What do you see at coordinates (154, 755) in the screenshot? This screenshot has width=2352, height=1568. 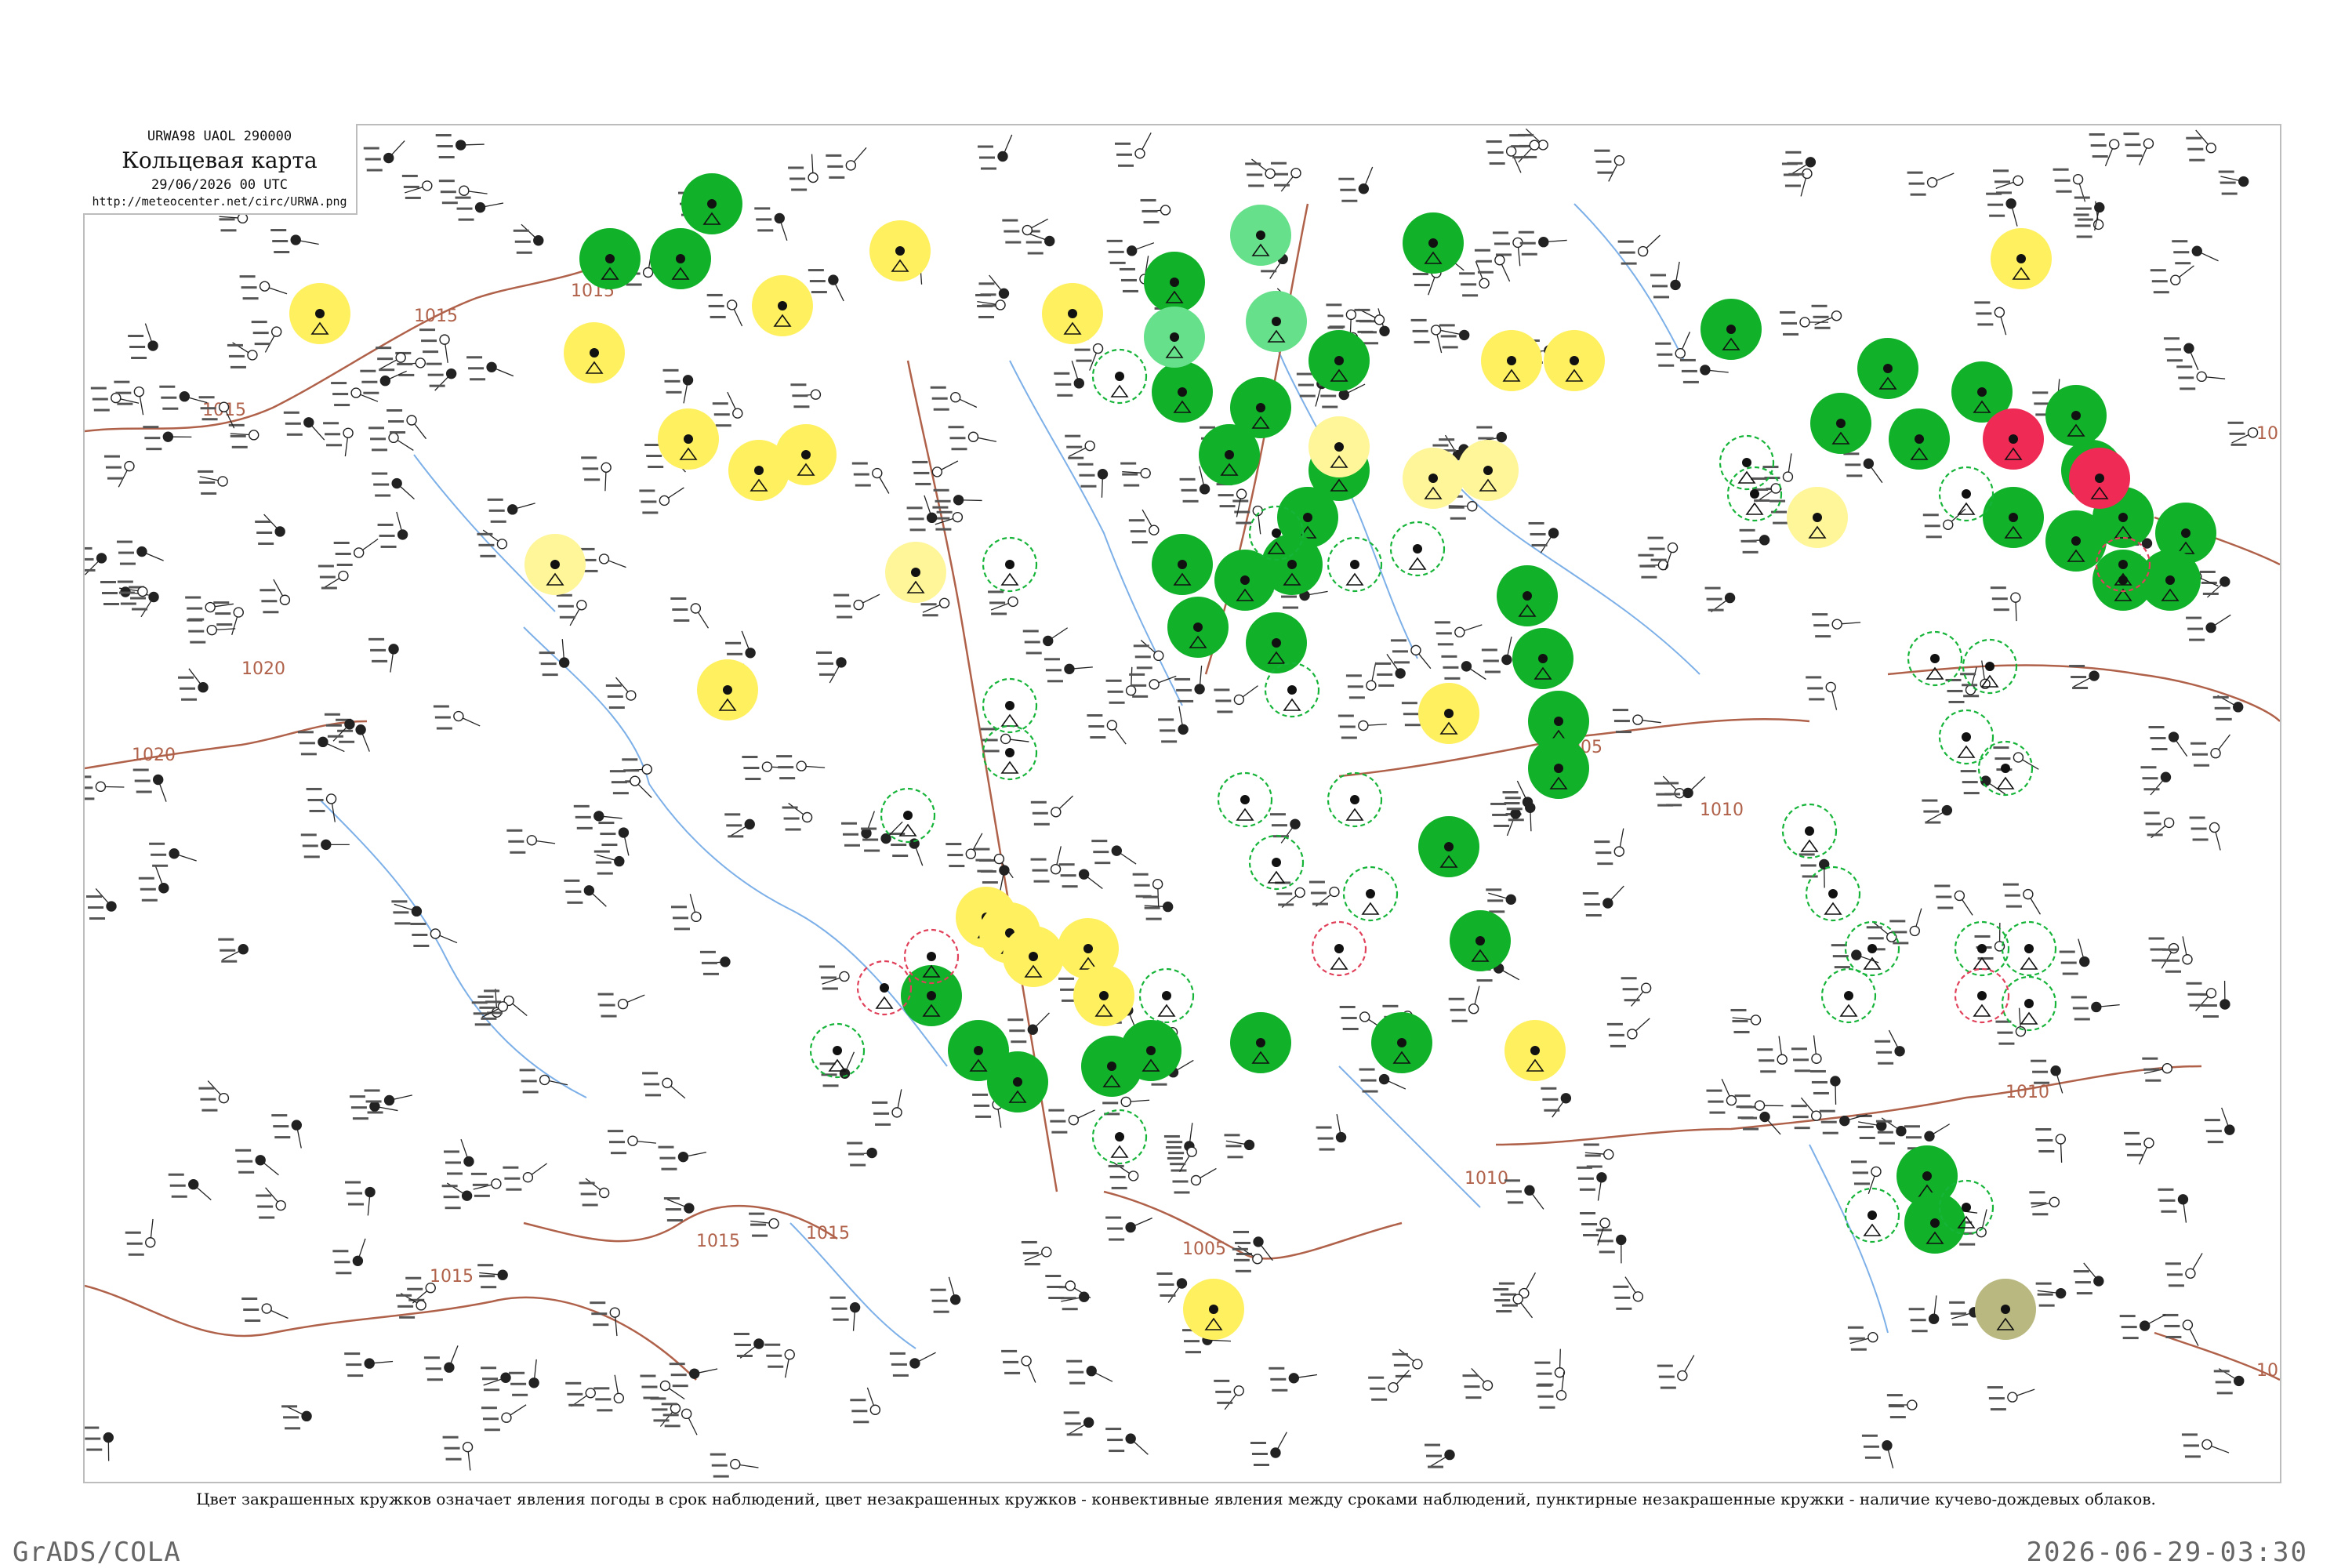 I see `isobar-label: 1020` at bounding box center [154, 755].